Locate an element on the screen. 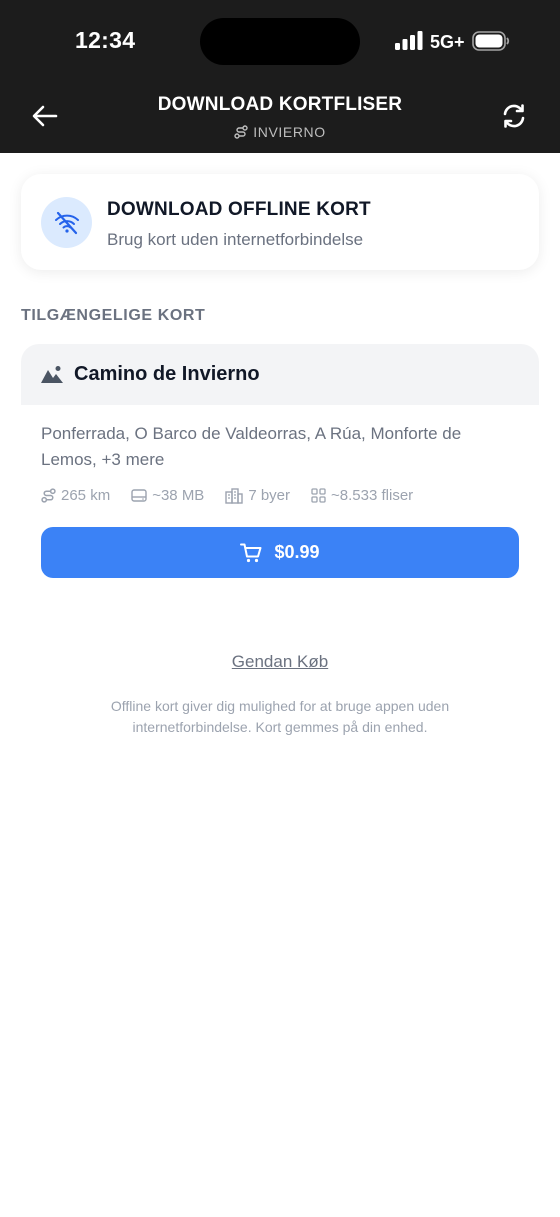  map-name: Camino de Invierno is located at coordinates (167, 374).